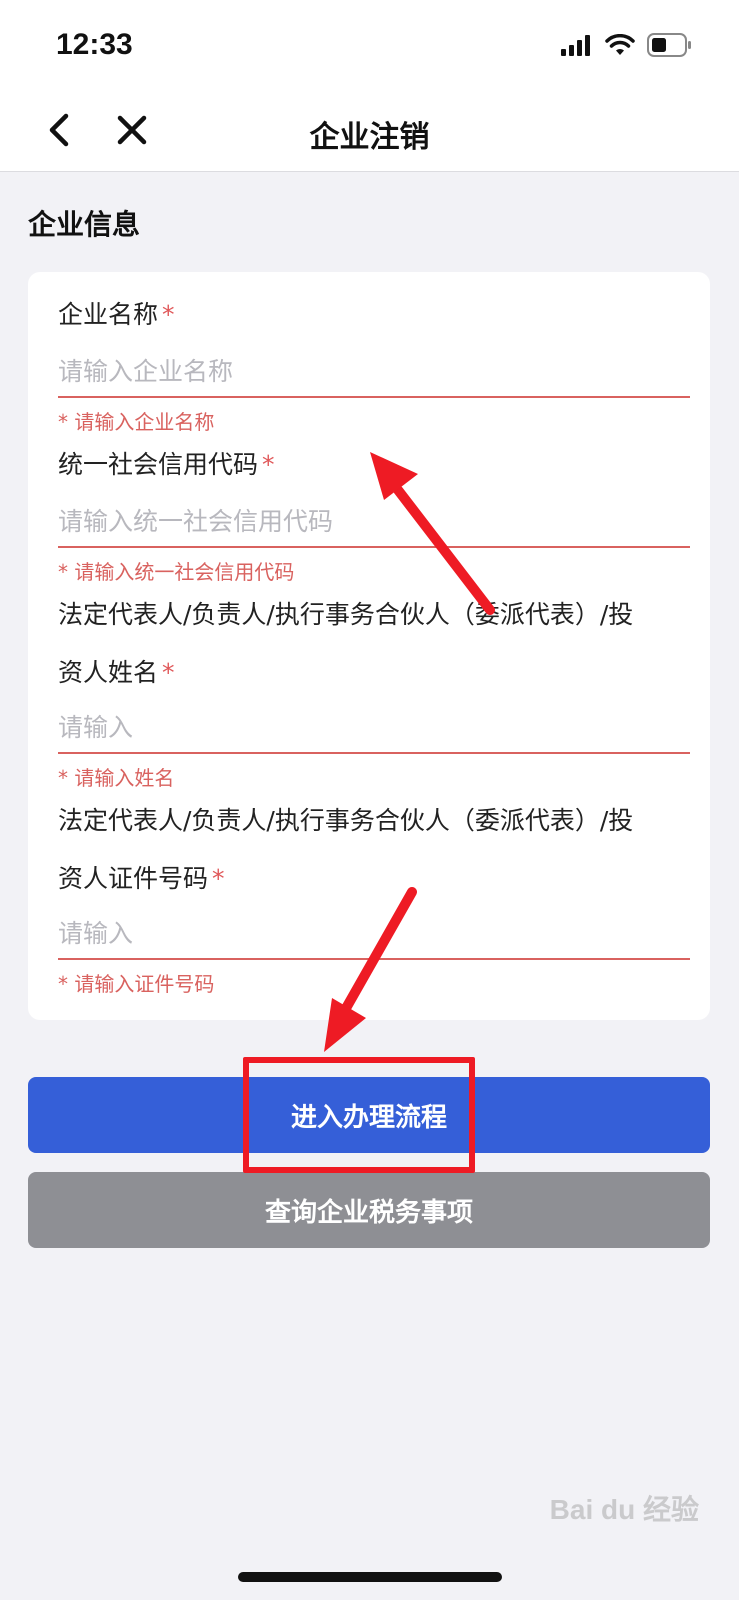 This screenshot has height=1600, width=739. I want to click on signal-icon, so click(575, 45).